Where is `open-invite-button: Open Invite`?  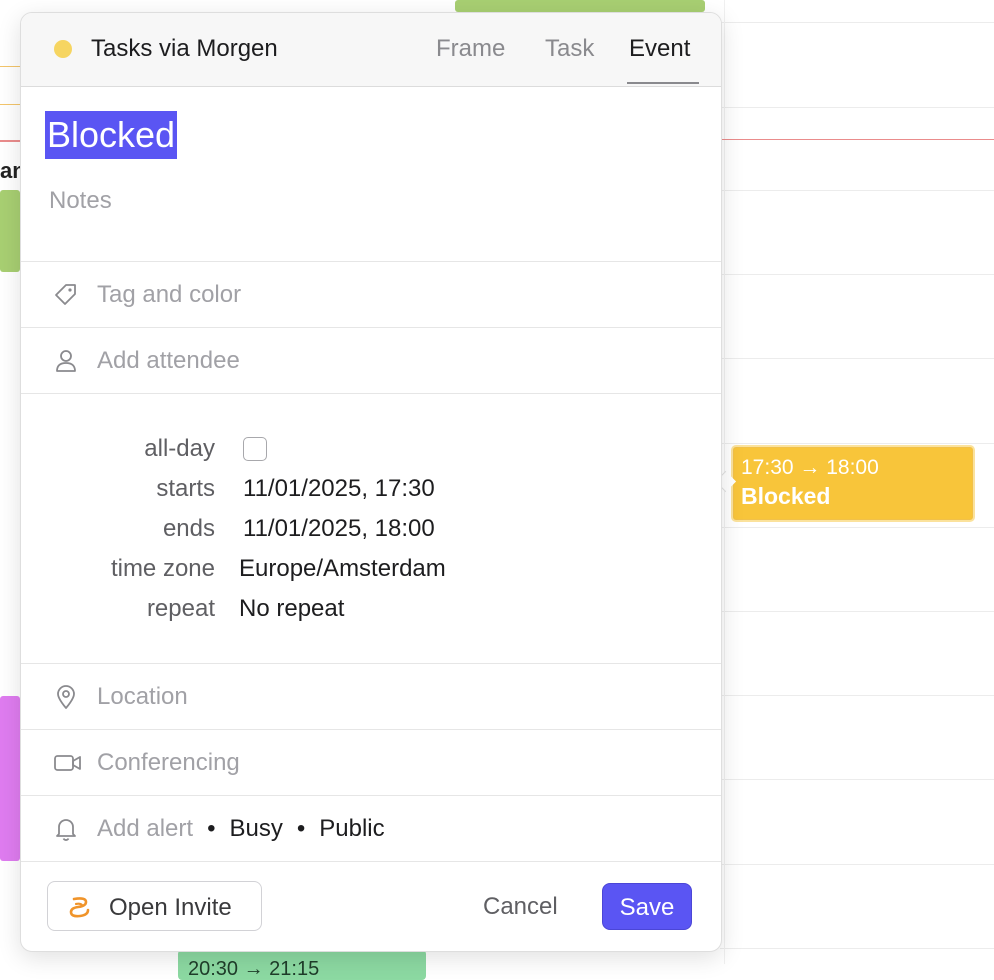 open-invite-button: Open Invite is located at coordinates (154, 906).